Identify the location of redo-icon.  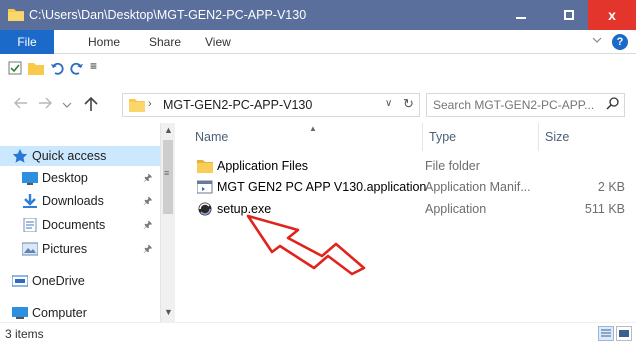
(77, 68).